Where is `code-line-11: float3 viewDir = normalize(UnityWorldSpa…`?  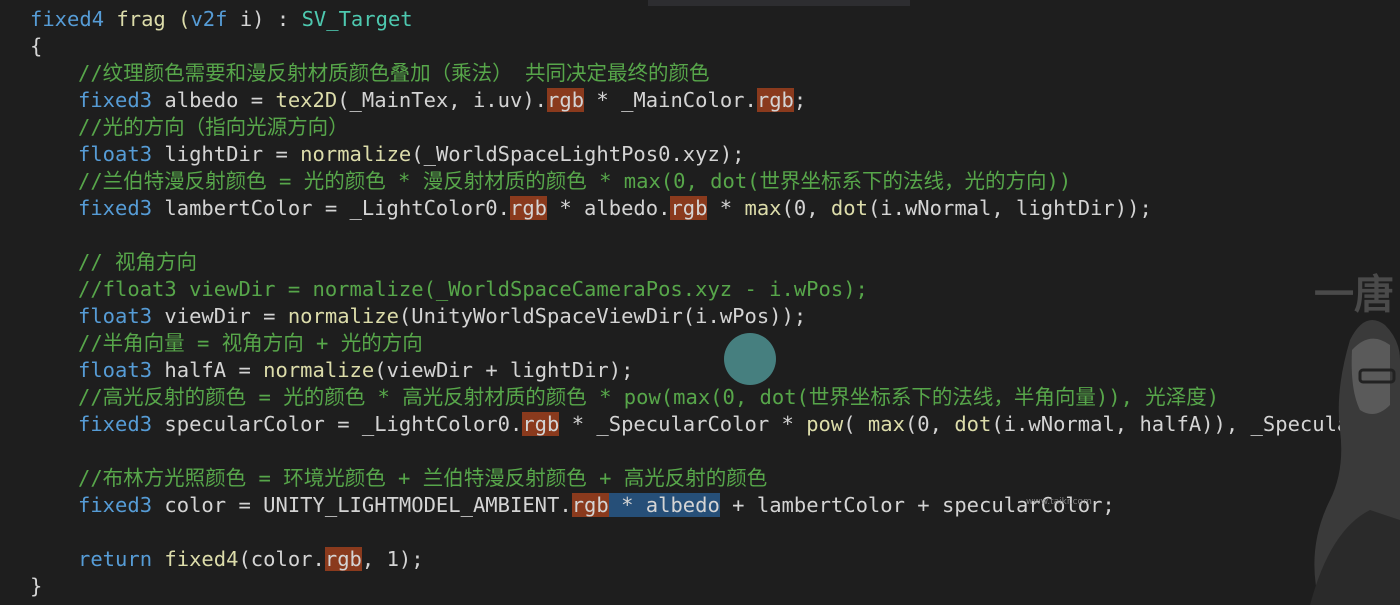
code-line-11: float3 viewDir = normalize(UnityWorldSpa… is located at coordinates (442, 316).